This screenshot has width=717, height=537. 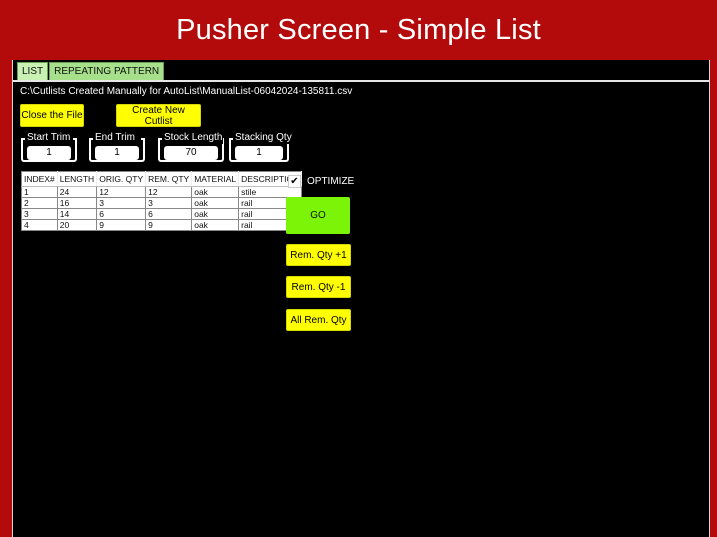 I want to click on table-cell: 4, so click(x=39, y=225).